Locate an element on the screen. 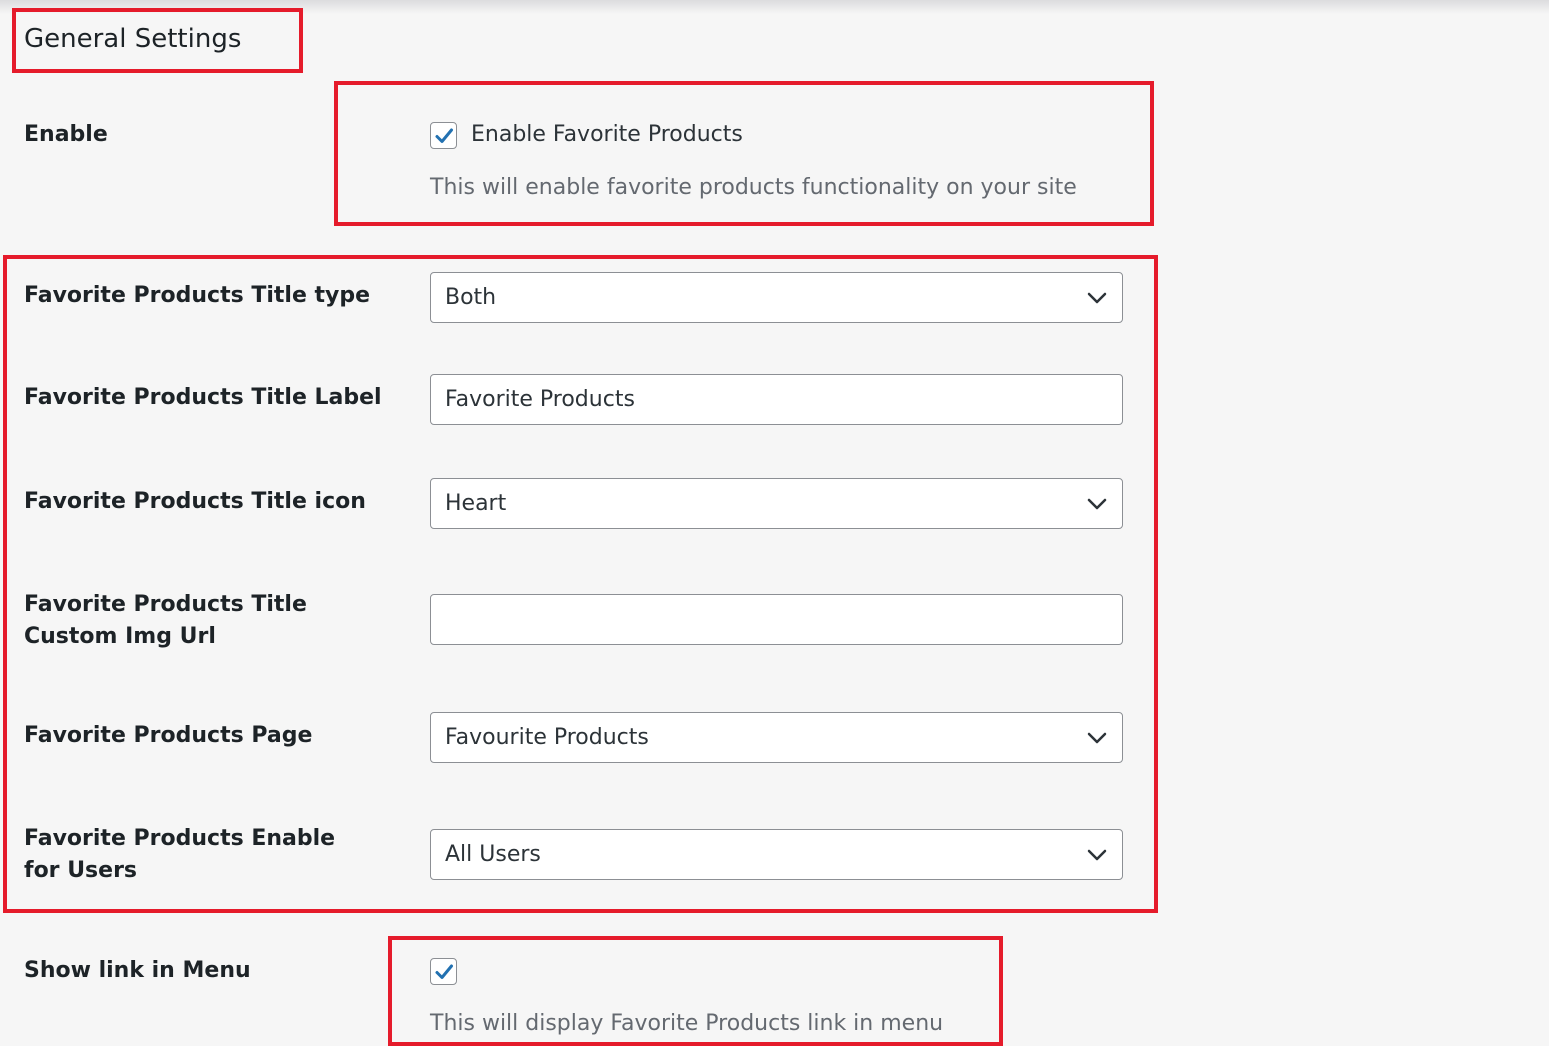 The height and width of the screenshot is (1046, 1549). enable-for-users-select: All Users is located at coordinates (776, 854).